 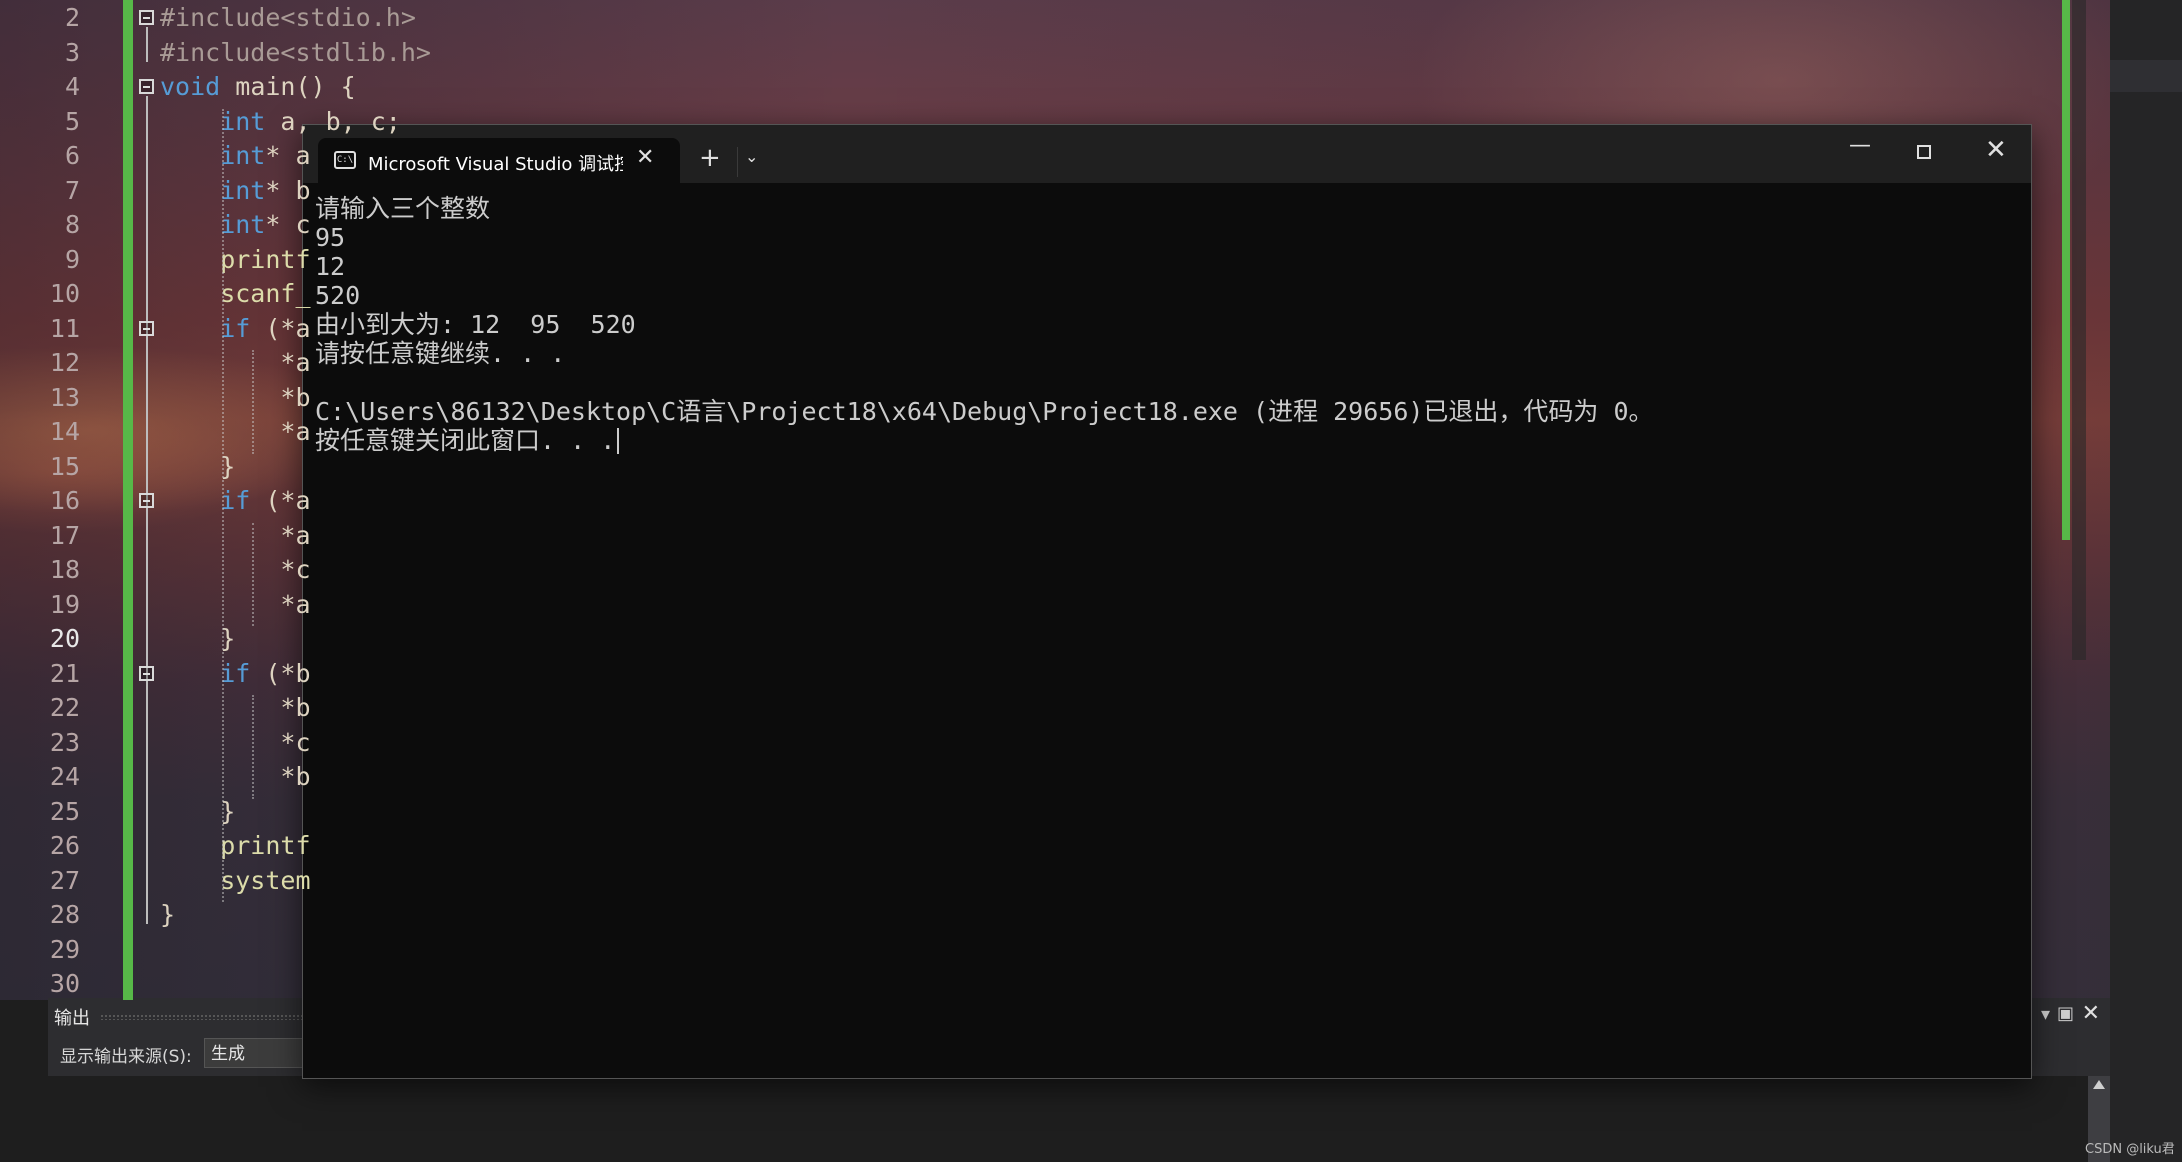 What do you see at coordinates (1860, 145) in the screenshot?
I see `minimize-button: —` at bounding box center [1860, 145].